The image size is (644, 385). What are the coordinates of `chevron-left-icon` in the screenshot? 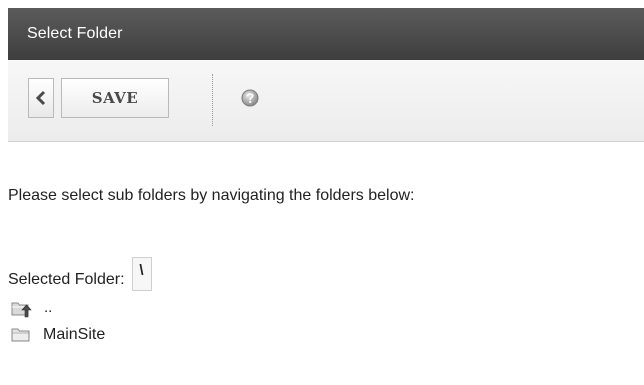 It's located at (40, 98).